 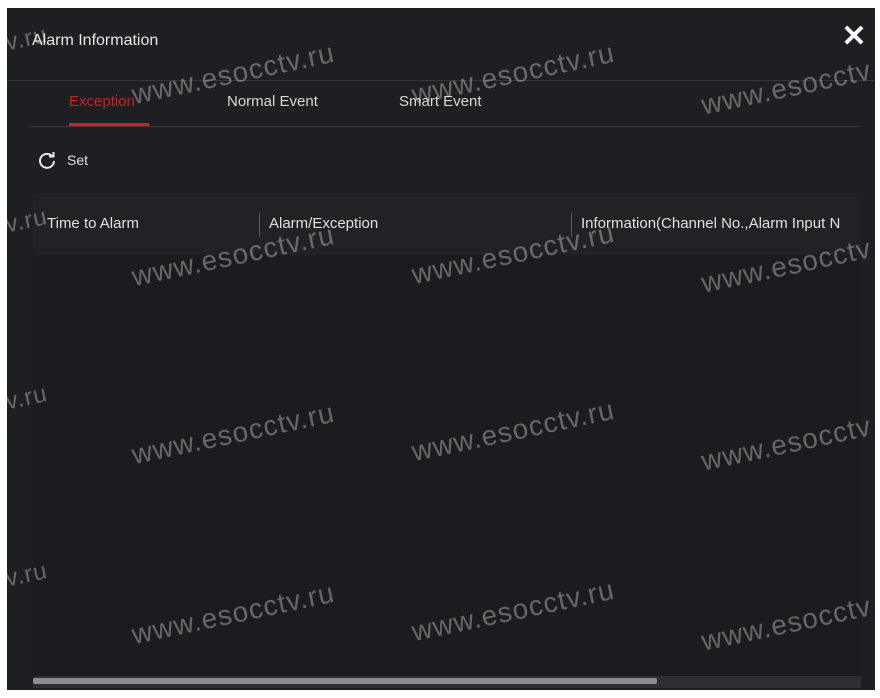 What do you see at coordinates (345, 681) in the screenshot?
I see `horizontal-scrollbar-thumb` at bounding box center [345, 681].